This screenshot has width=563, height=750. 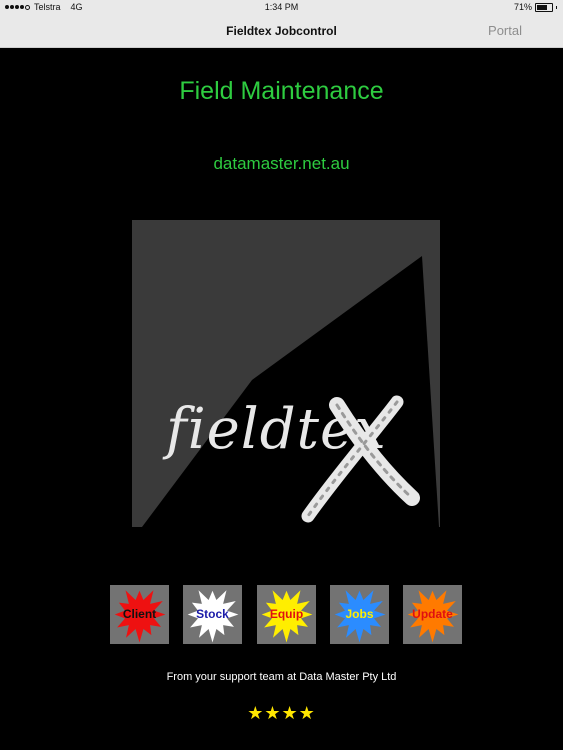 I want to click on equip-button-label: Equip, so click(x=286, y=614).